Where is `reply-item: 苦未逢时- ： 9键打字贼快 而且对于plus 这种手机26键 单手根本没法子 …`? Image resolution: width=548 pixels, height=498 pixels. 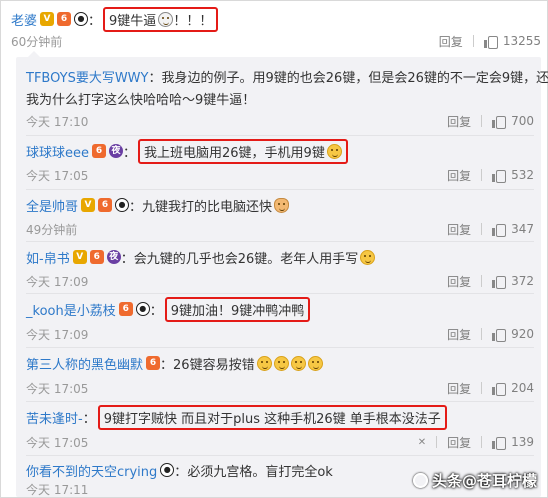
reply-item: 苦未逢时- ： 9键打字贼快 而且对于plus 这种手机26键 单手根本没法子 … is located at coordinates (280, 429).